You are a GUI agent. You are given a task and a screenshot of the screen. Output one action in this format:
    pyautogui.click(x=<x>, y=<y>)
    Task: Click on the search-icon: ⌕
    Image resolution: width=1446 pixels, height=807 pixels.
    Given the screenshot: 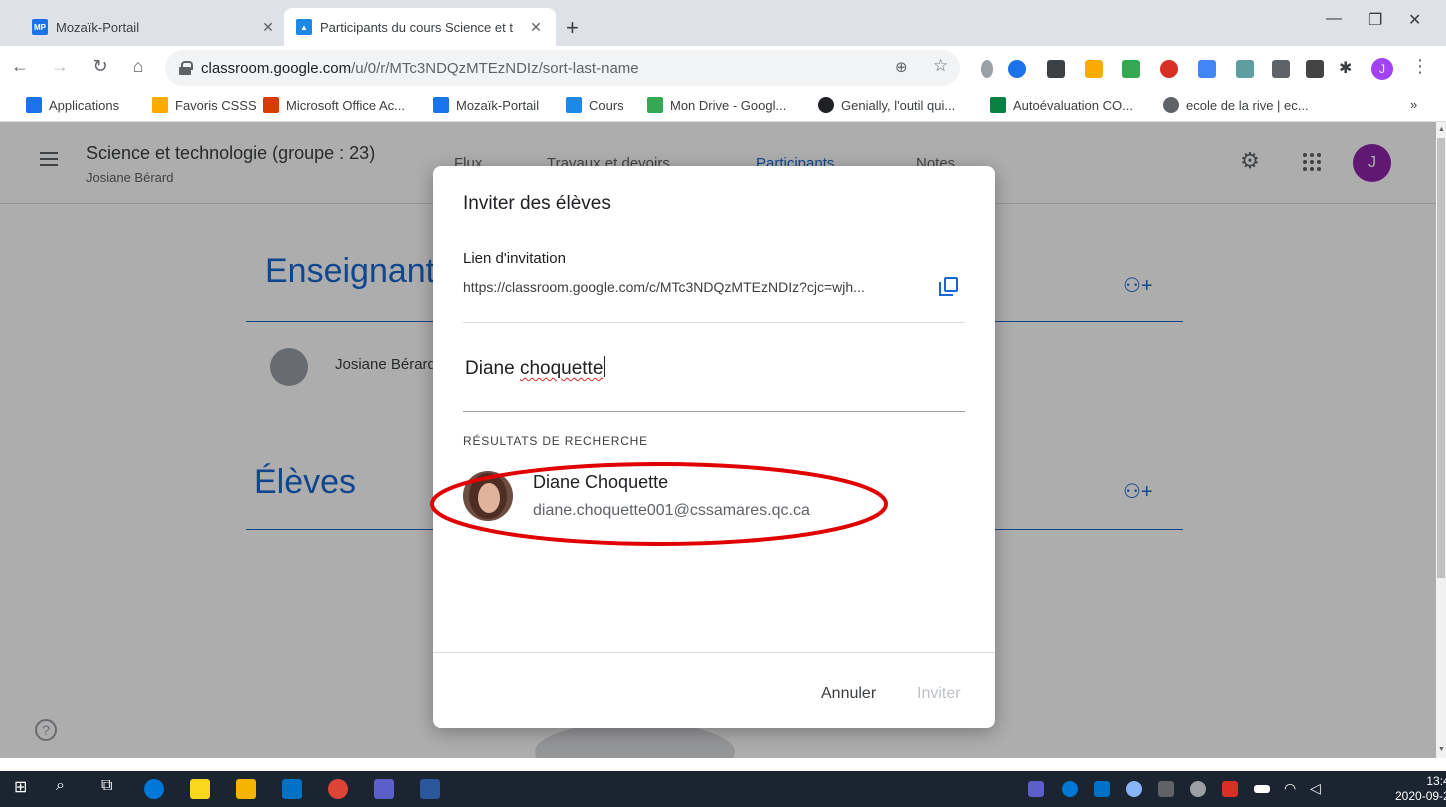 What is the action you would take?
    pyautogui.click(x=60, y=786)
    